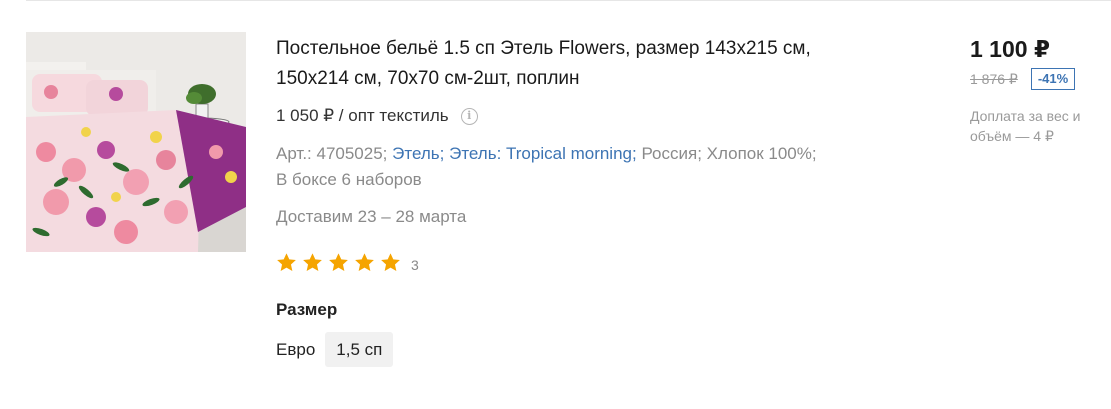 The image size is (1111, 409). What do you see at coordinates (307, 309) in the screenshot?
I see `size-label: Размер` at bounding box center [307, 309].